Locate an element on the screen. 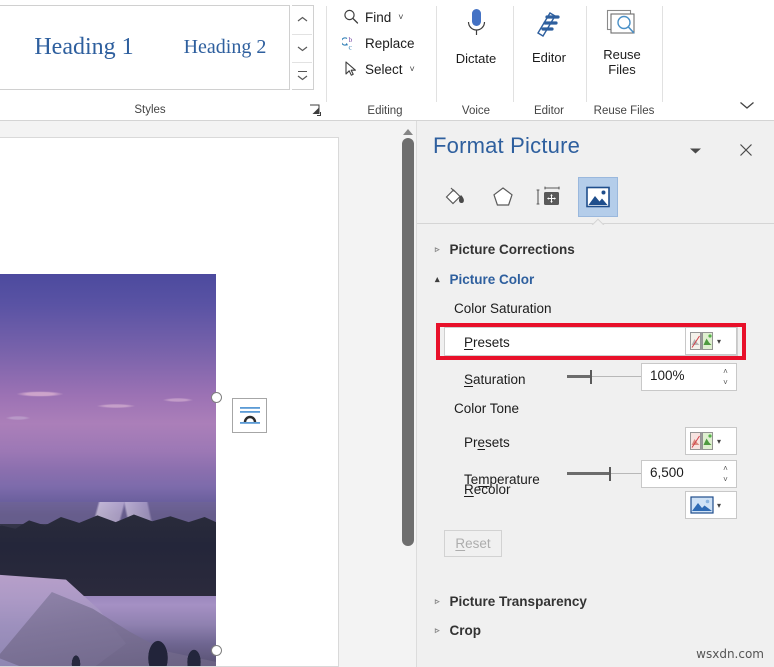  ribbon-group-reuse-files: Reuse Files Reuse Files is located at coordinates (622, 60).